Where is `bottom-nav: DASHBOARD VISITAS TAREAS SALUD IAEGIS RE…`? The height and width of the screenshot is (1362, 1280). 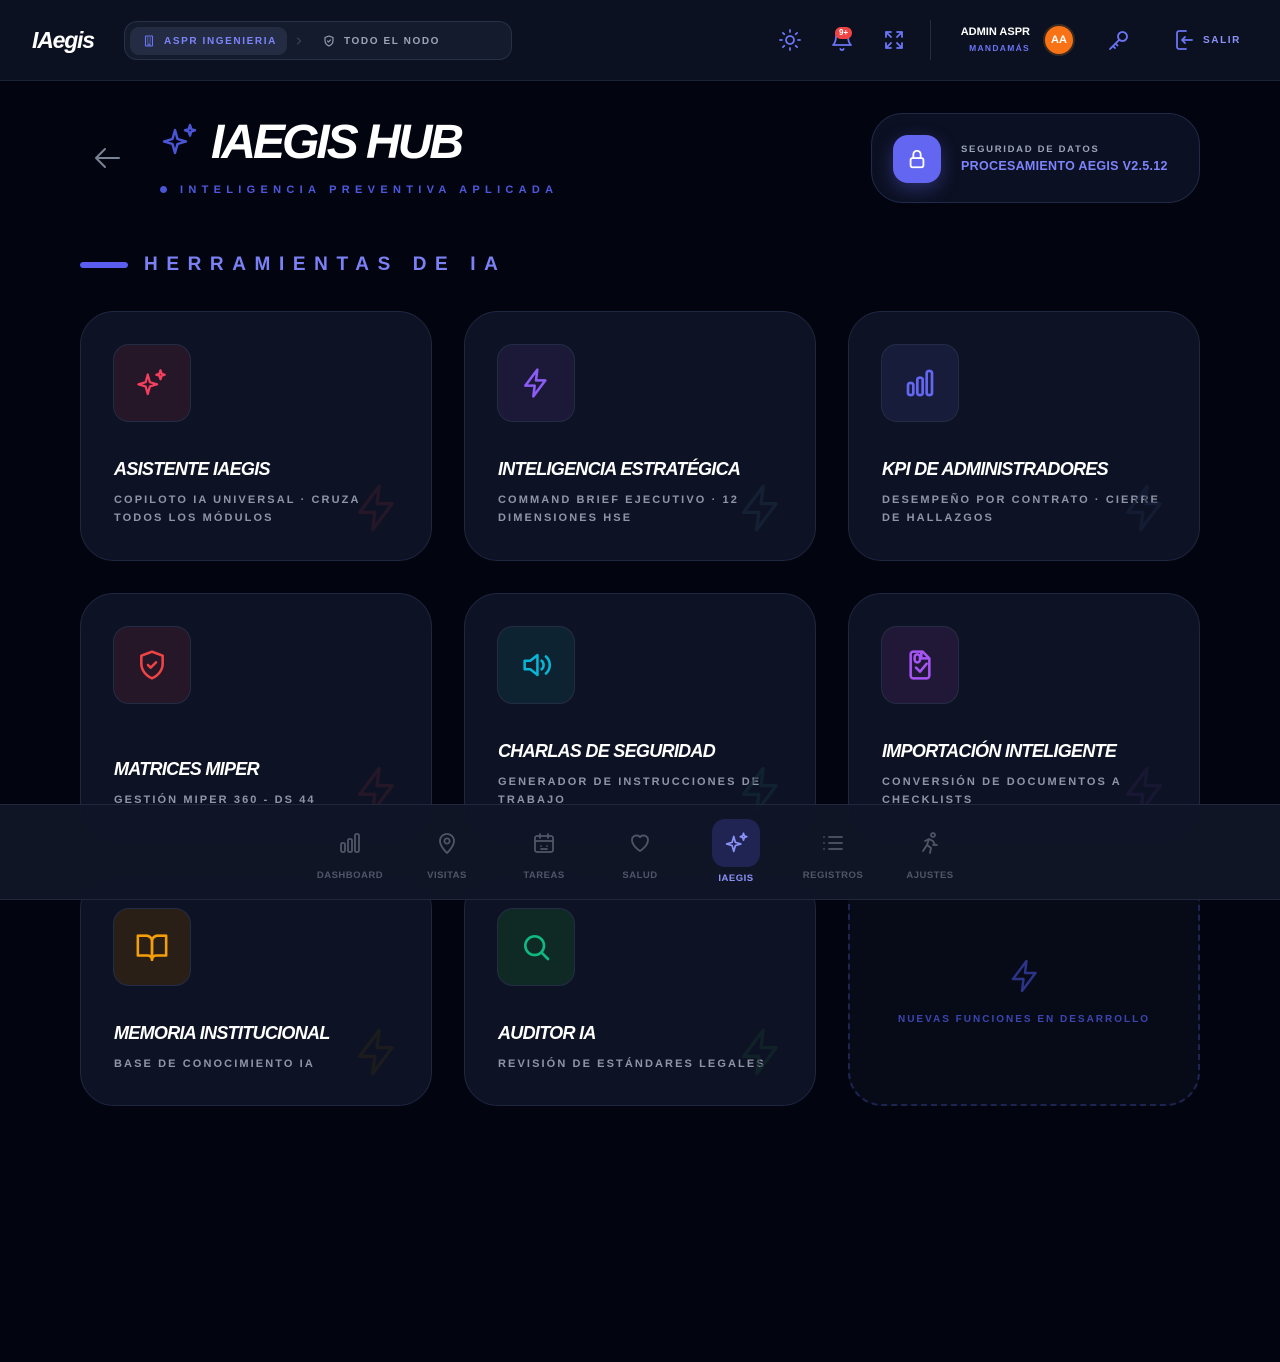 bottom-nav: DASHBOARD VISITAS TAREAS SALUD IAEGIS RE… is located at coordinates (640, 852).